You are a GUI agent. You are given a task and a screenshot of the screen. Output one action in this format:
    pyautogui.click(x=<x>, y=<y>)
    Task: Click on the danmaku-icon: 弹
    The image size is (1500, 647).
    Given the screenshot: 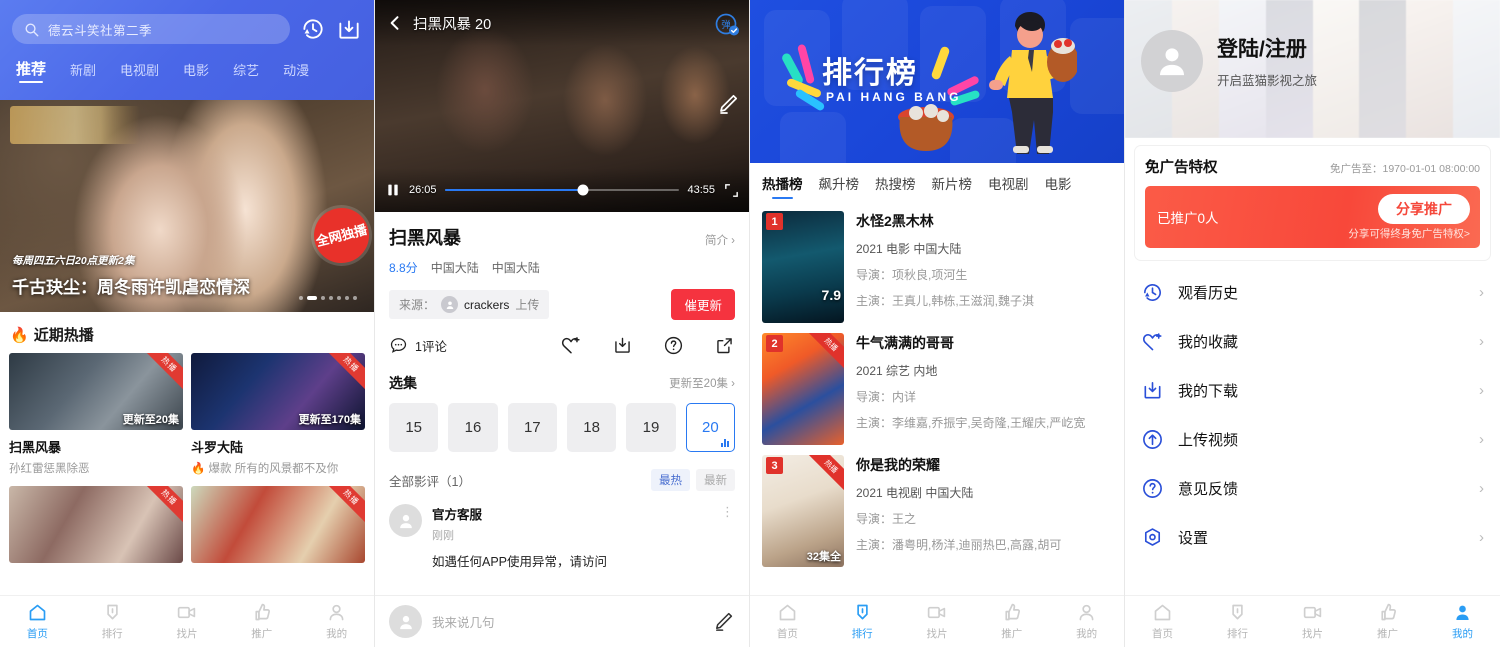 What is the action you would take?
    pyautogui.click(x=727, y=25)
    